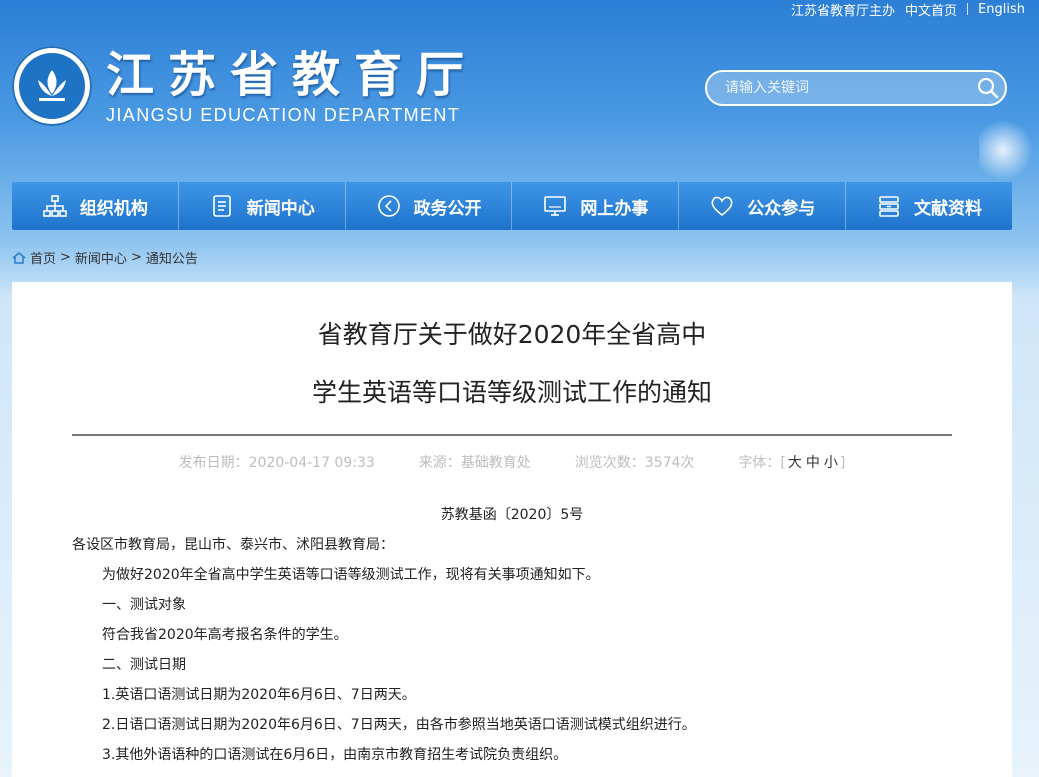 The image size is (1039, 777). I want to click on nav-item-government-affairs: 政务公开, so click(429, 206).